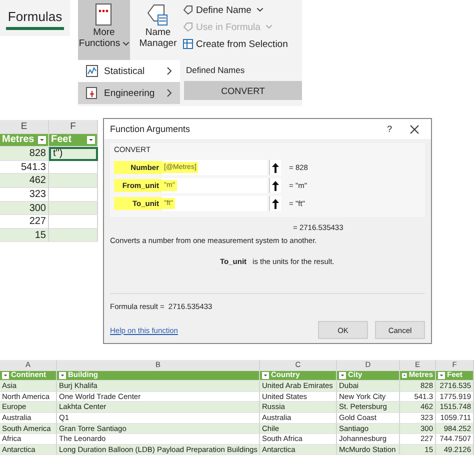  Describe the element at coordinates (215, 70) in the screenshot. I see `group-label: Defined Names` at that location.